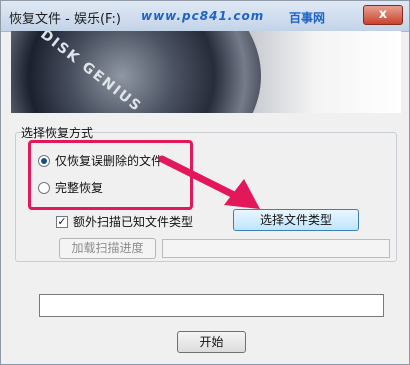  I want to click on radio-deleted-only-label: 仅恢复误删除的文件, so click(109, 161).